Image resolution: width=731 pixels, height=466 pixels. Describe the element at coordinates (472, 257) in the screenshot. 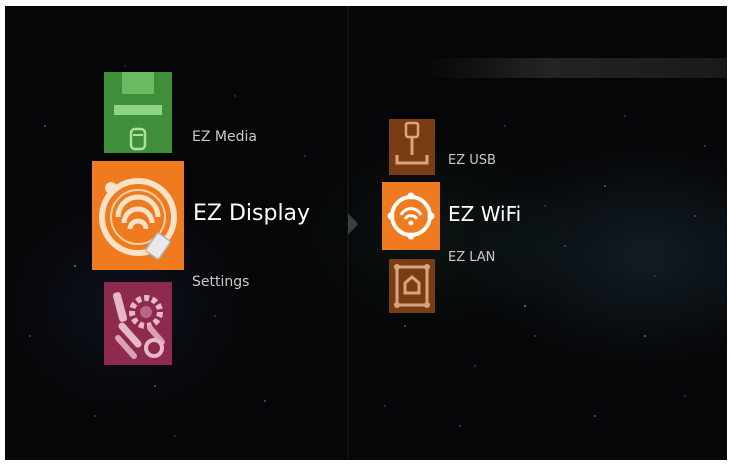

I see `submenu-label-ez-lan: EZ LAN` at that location.